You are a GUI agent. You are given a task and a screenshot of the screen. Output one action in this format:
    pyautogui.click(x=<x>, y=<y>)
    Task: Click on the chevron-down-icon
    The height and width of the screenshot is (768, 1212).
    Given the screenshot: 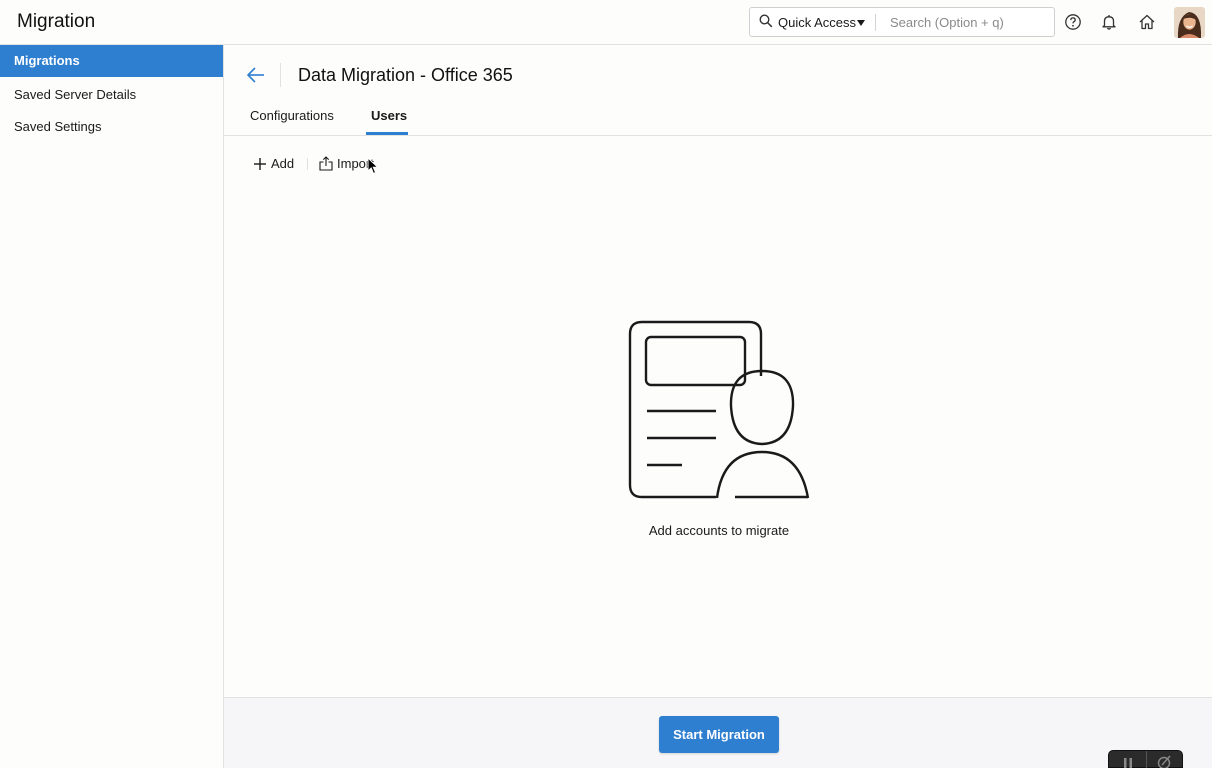 What is the action you would take?
    pyautogui.click(x=861, y=23)
    